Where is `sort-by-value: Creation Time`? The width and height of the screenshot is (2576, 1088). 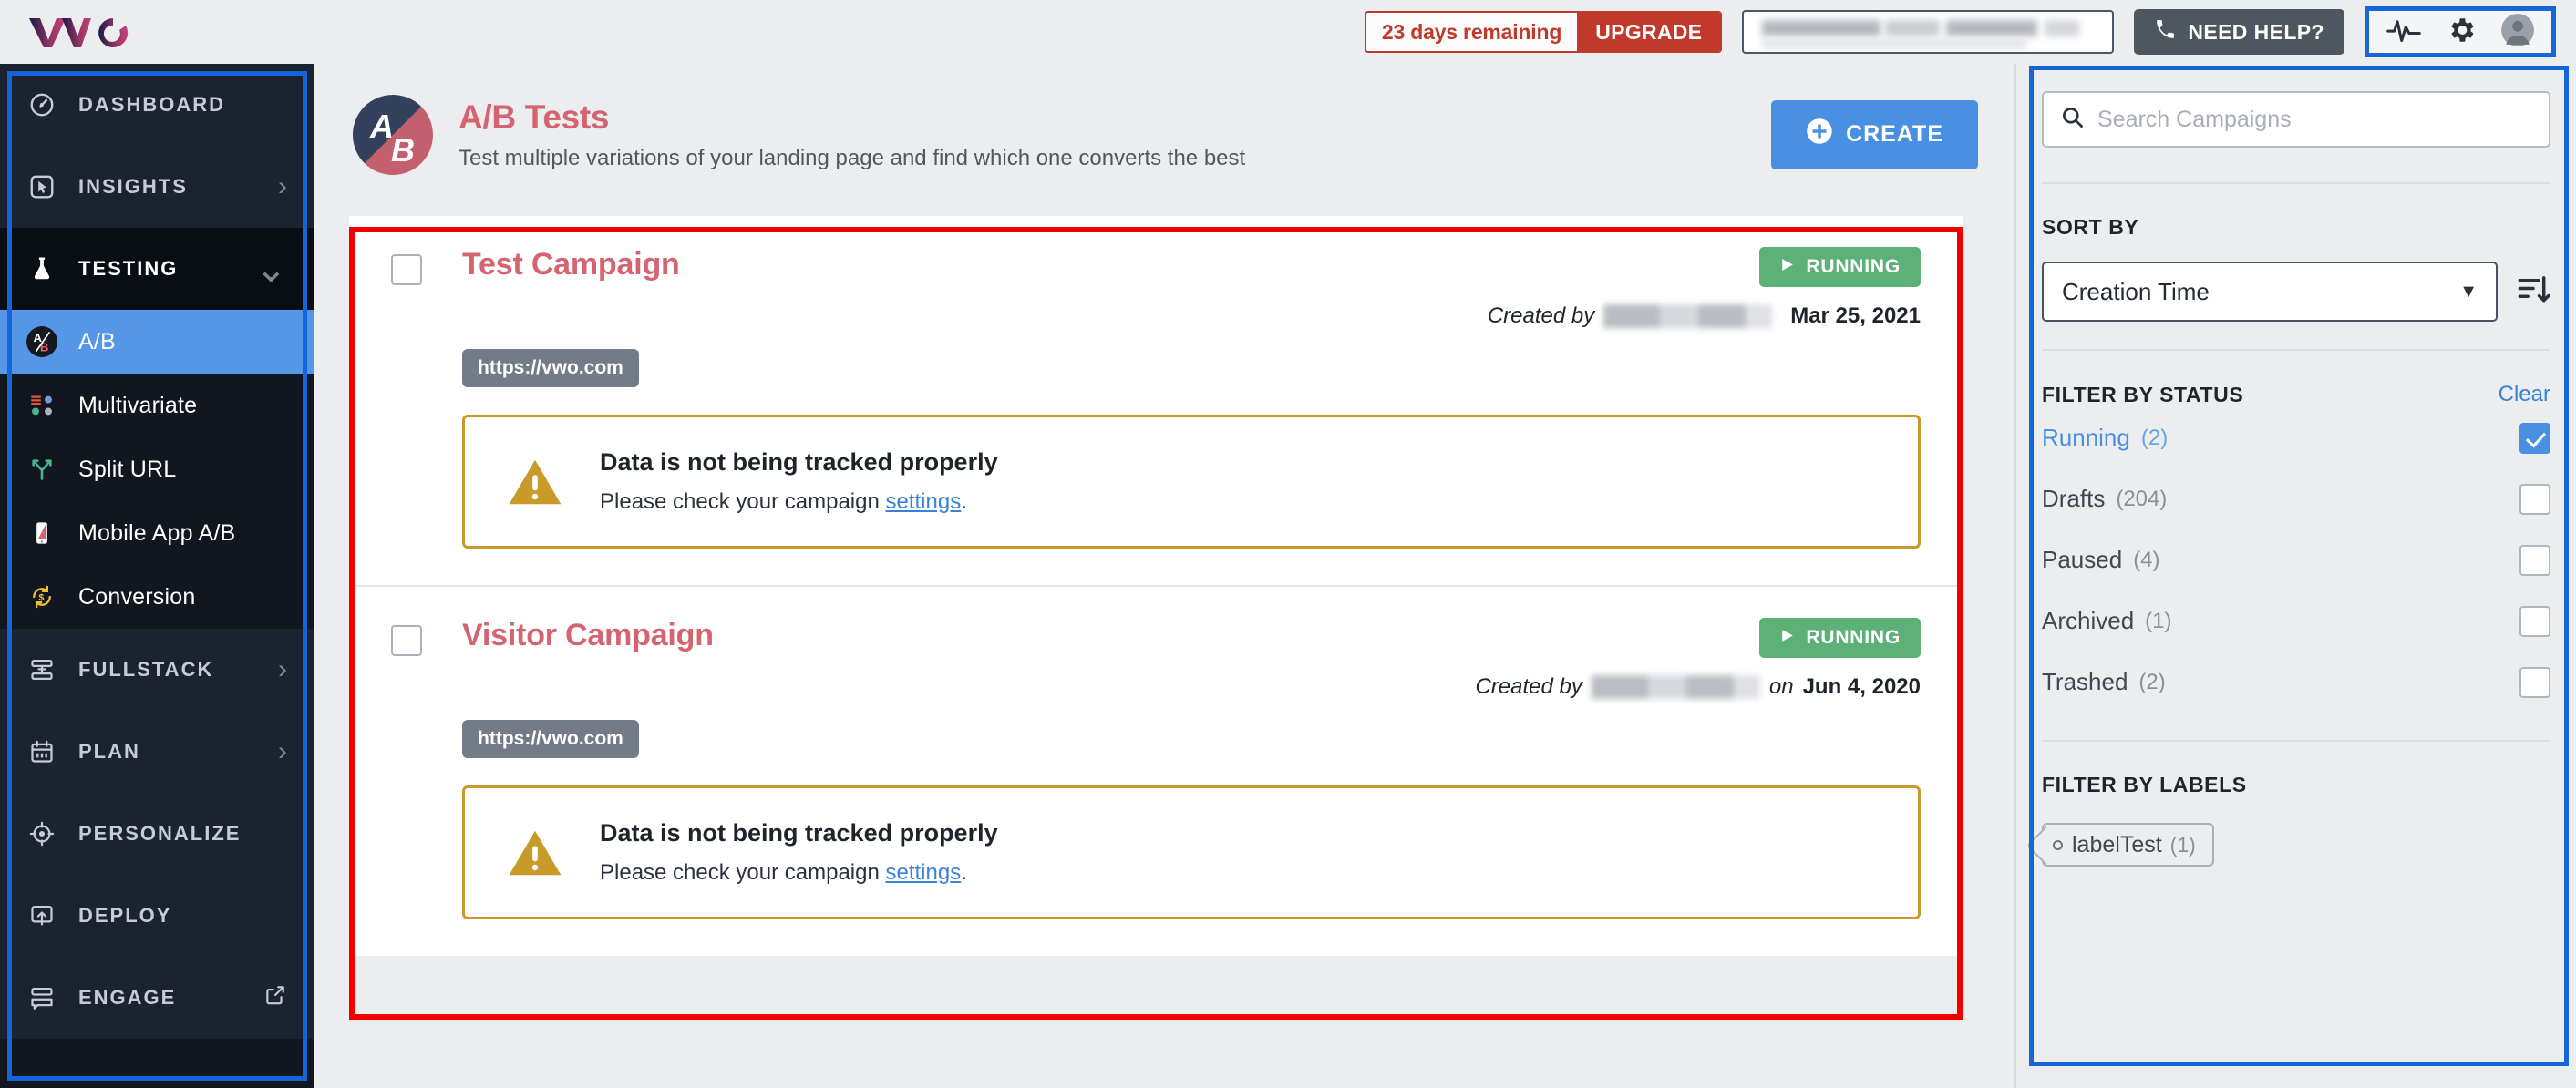 sort-by-value: Creation Time is located at coordinates (2136, 291).